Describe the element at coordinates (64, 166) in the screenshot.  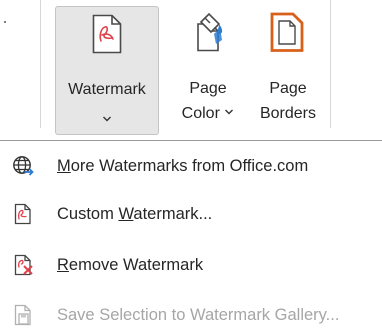
I see `access-key: M` at that location.